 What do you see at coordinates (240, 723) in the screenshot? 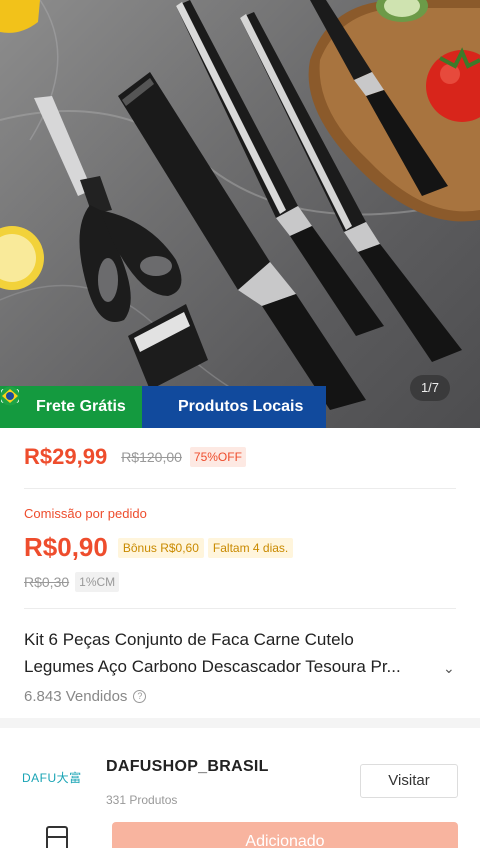
I see `section-separator` at bounding box center [240, 723].